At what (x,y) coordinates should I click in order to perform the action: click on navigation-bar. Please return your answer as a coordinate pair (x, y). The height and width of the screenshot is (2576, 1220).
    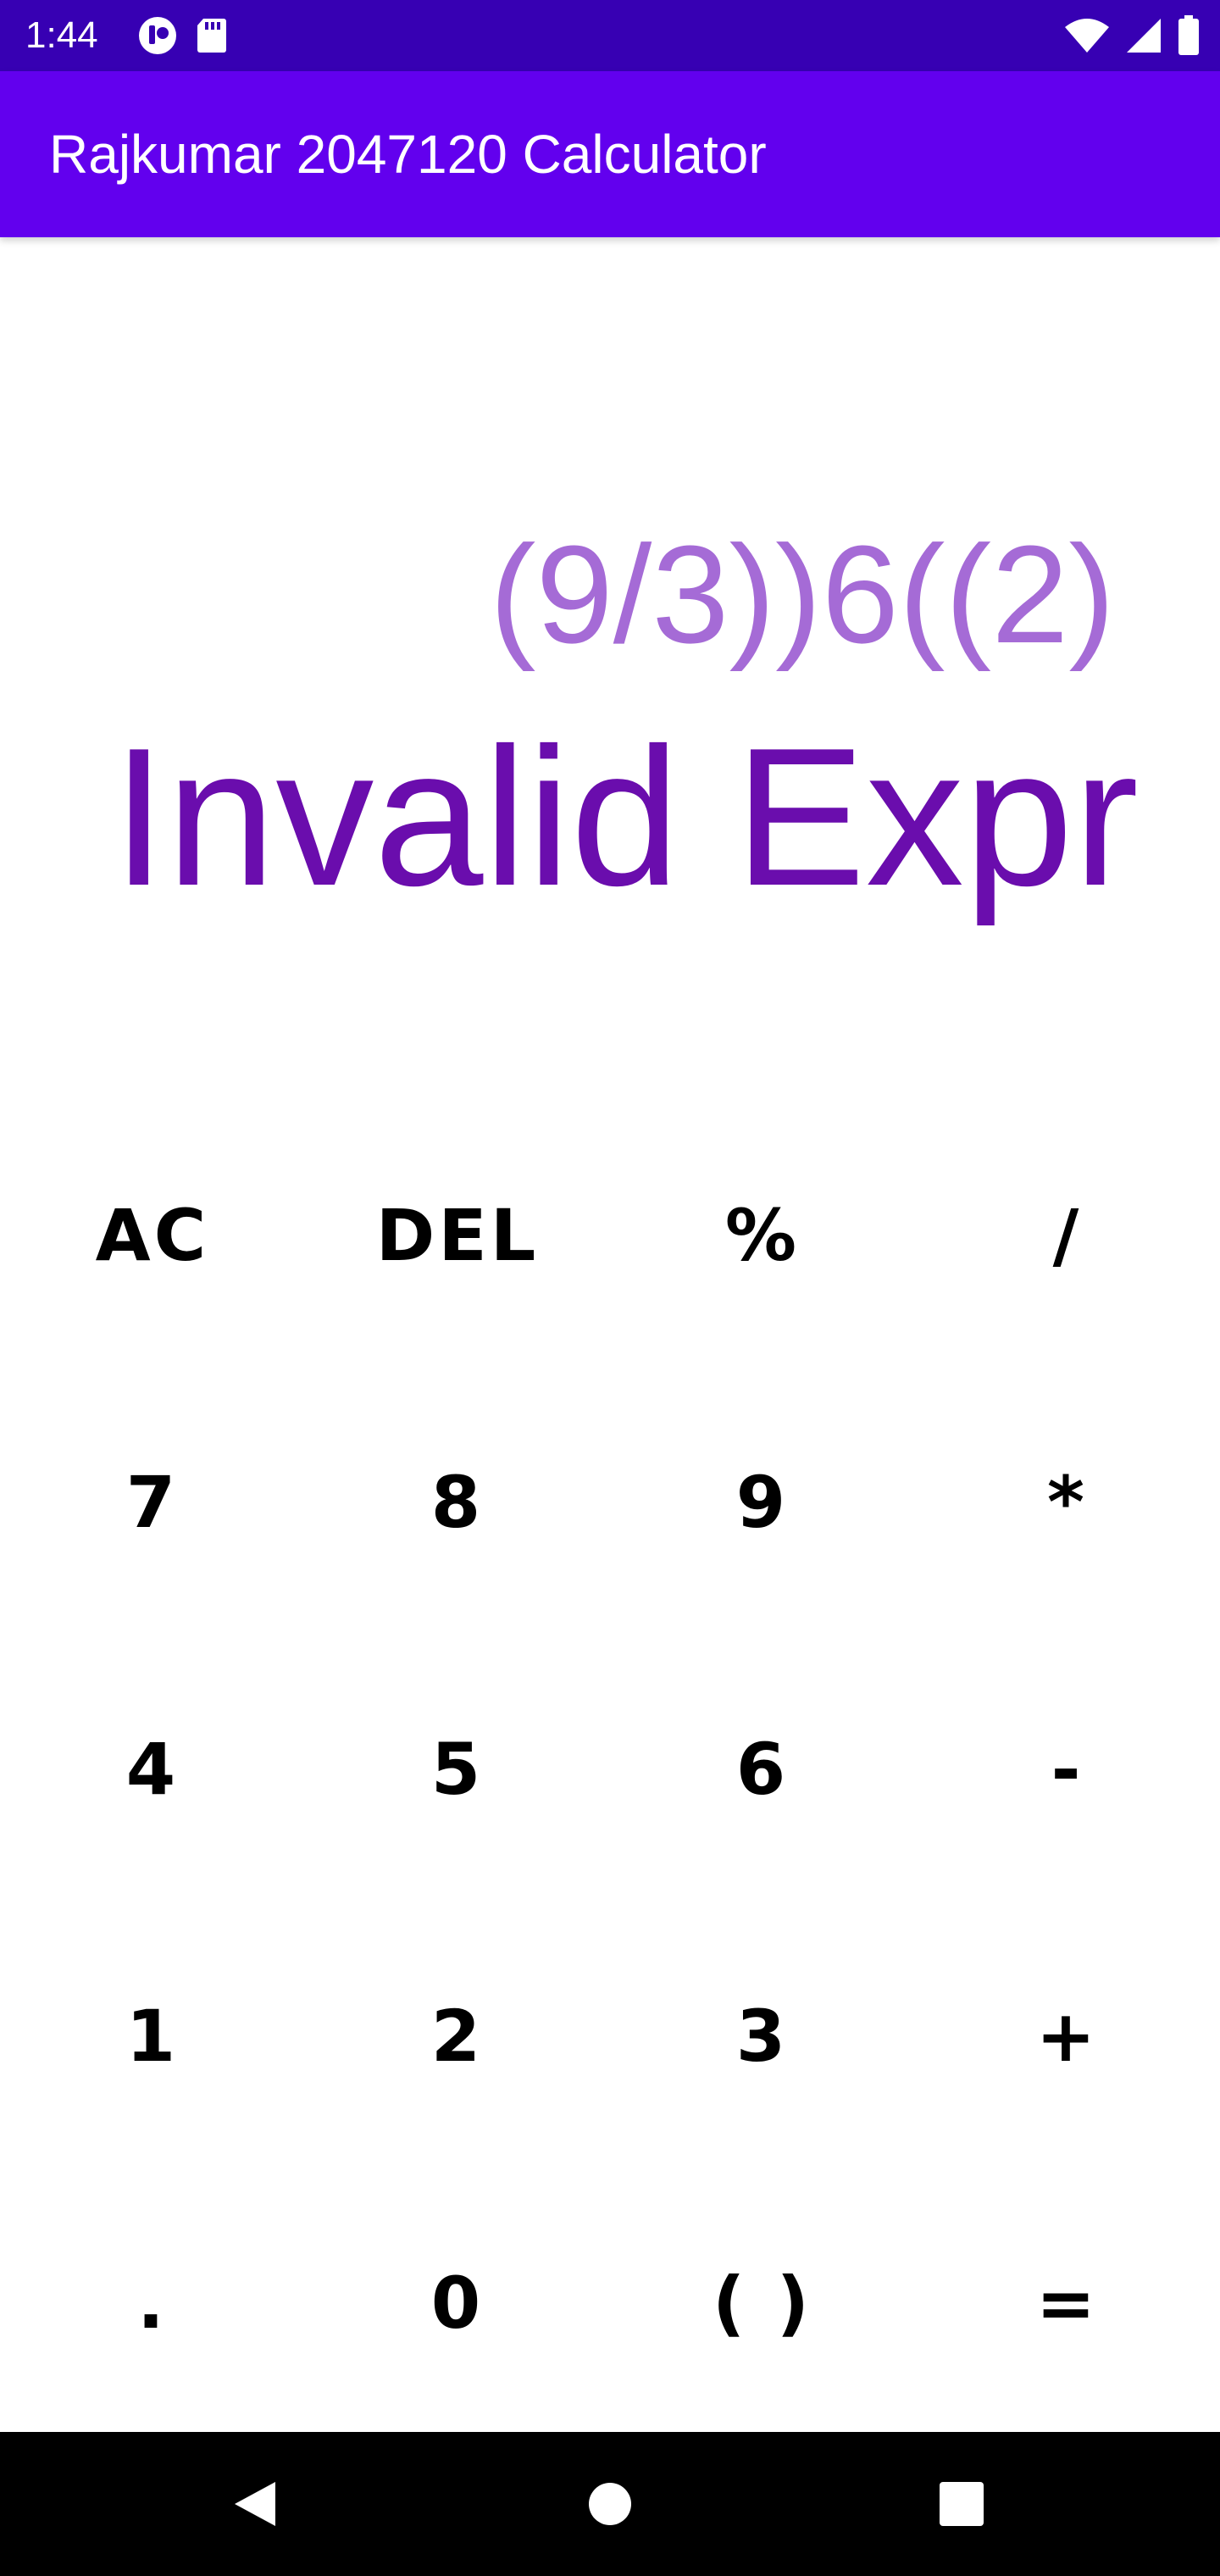
    Looking at the image, I should click on (610, 2504).